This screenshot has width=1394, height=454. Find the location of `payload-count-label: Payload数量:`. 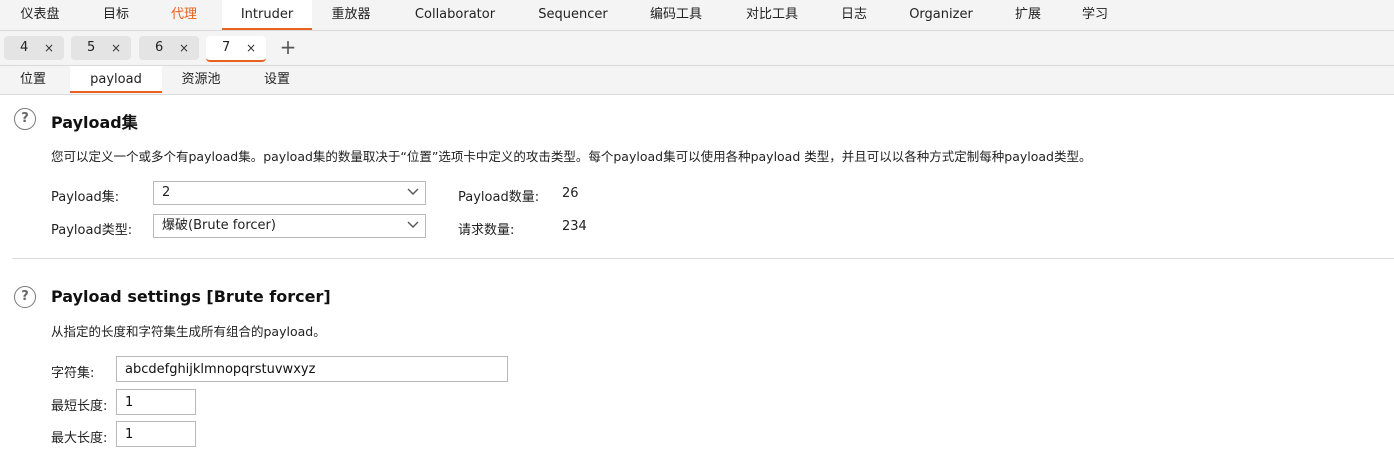

payload-count-label: Payload数量: is located at coordinates (499, 197).